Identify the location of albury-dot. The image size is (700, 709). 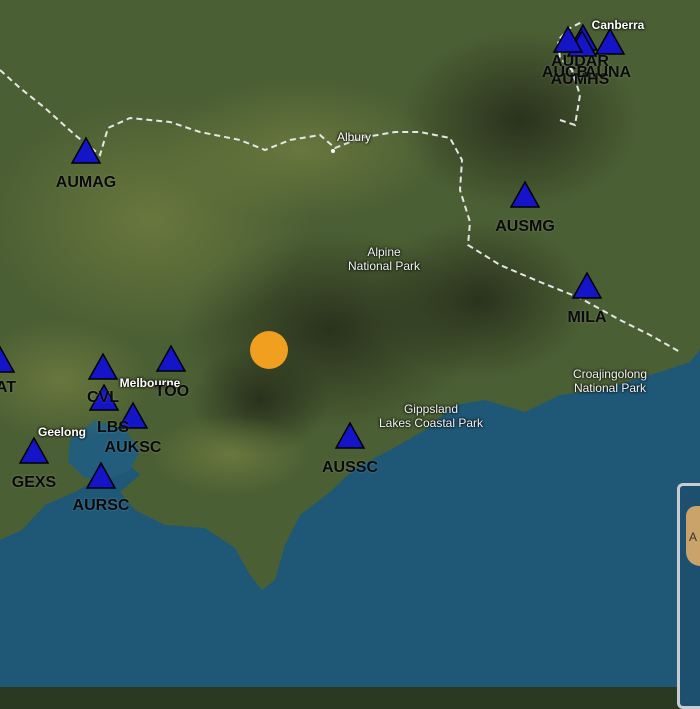
(333, 151).